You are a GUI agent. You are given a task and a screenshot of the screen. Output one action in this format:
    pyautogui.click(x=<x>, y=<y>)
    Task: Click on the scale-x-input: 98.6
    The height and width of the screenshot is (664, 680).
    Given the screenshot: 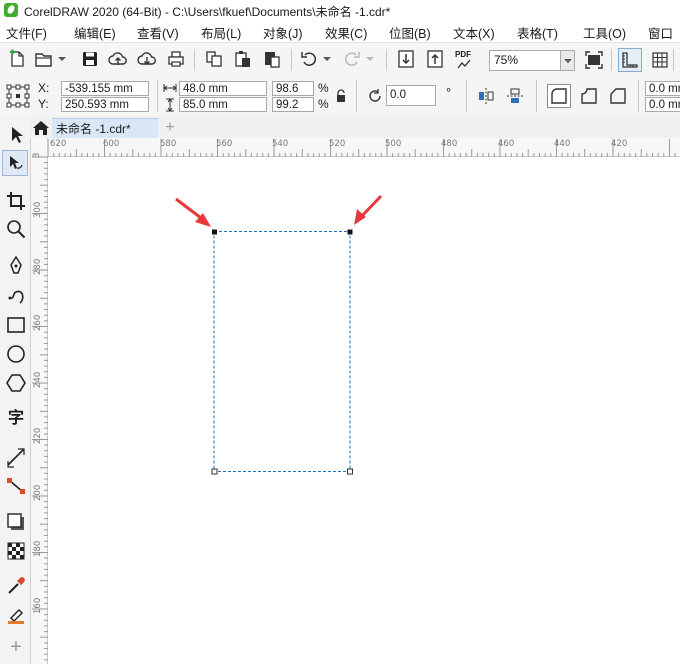 What is the action you would take?
    pyautogui.click(x=293, y=88)
    